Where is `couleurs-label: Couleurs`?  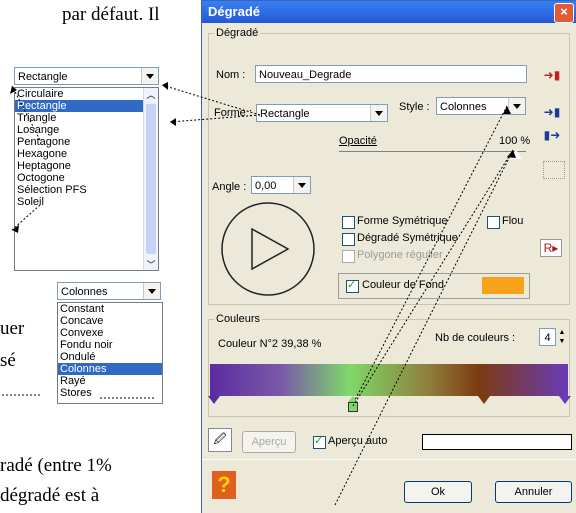 couleurs-label: Couleurs is located at coordinates (238, 319).